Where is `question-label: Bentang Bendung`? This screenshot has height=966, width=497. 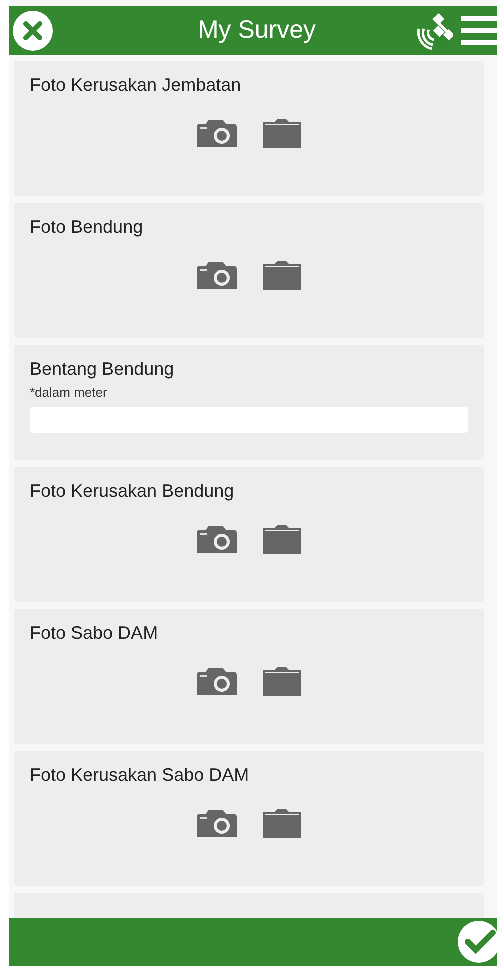 question-label: Bentang Bendung is located at coordinates (103, 369).